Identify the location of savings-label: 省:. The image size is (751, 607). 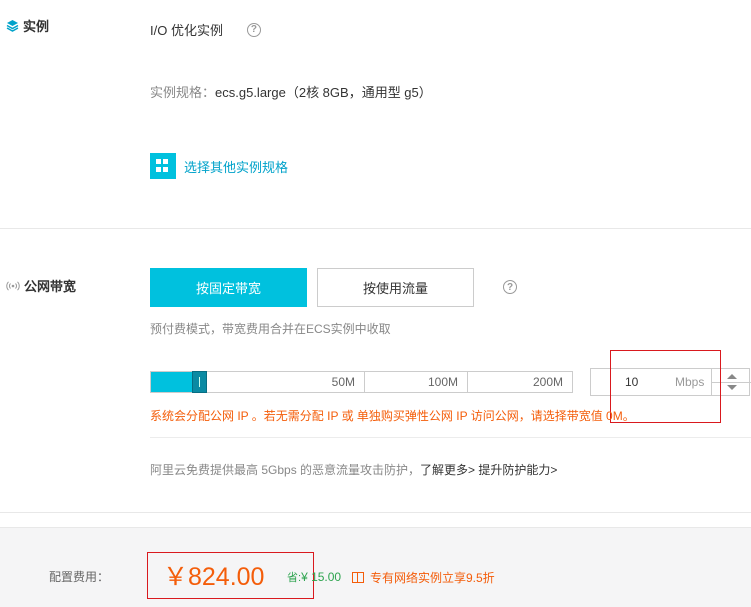
(294, 578).